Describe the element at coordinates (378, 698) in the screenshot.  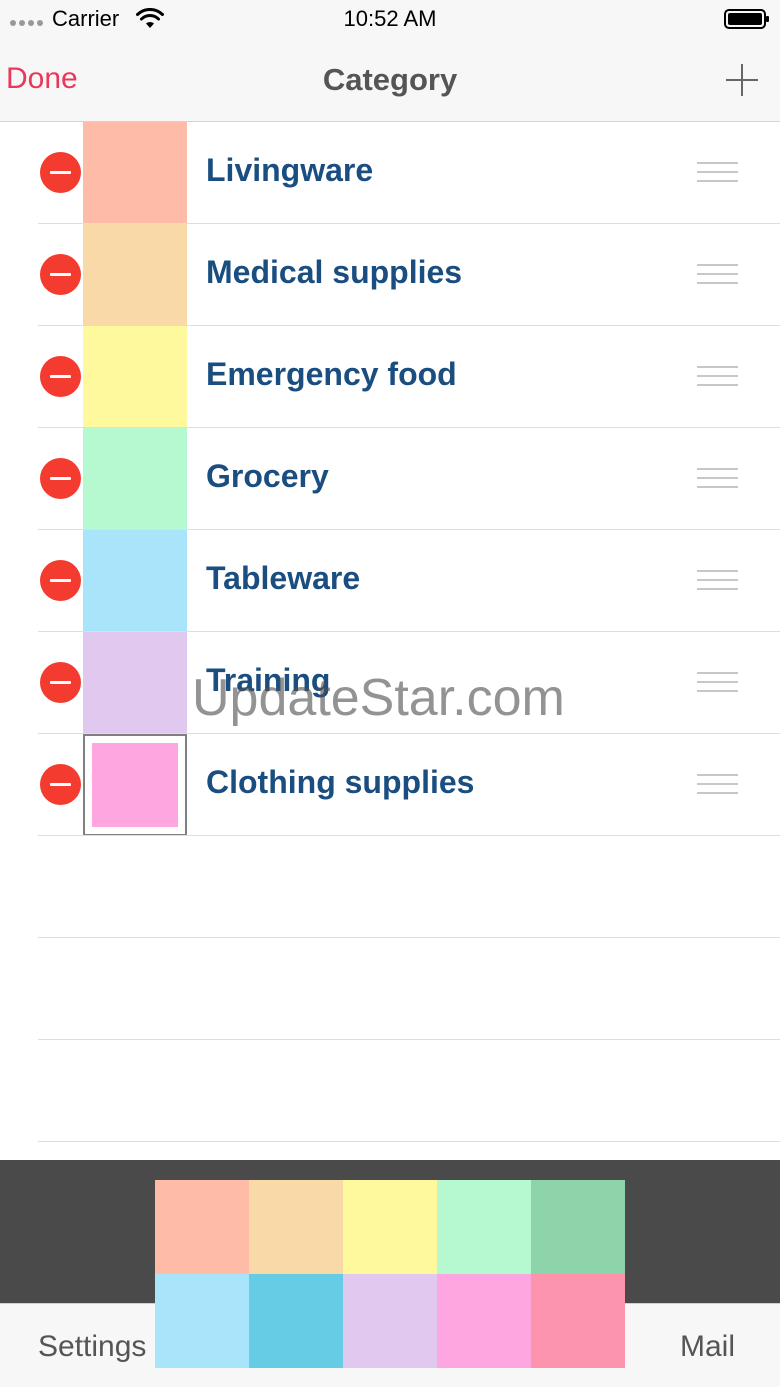
I see `watermark: UpdateStar.com` at that location.